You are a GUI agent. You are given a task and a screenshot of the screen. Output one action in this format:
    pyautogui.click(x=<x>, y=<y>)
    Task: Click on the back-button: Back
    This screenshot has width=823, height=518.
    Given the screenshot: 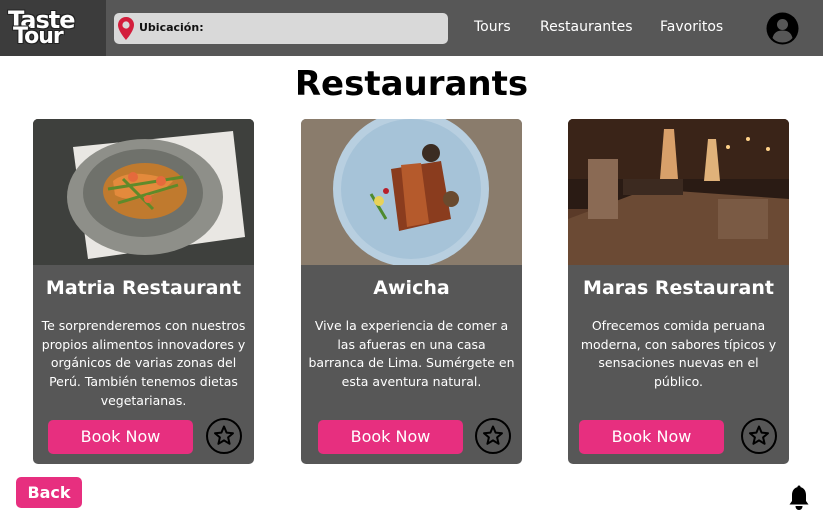 What is the action you would take?
    pyautogui.click(x=49, y=492)
    